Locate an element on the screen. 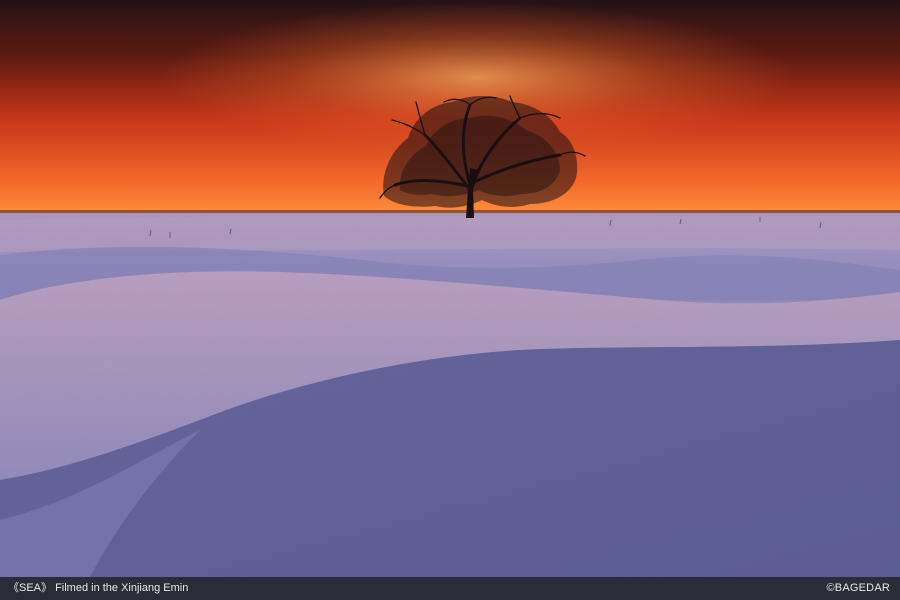  photographer-credit: ©BAGEDAR is located at coordinates (858, 588).